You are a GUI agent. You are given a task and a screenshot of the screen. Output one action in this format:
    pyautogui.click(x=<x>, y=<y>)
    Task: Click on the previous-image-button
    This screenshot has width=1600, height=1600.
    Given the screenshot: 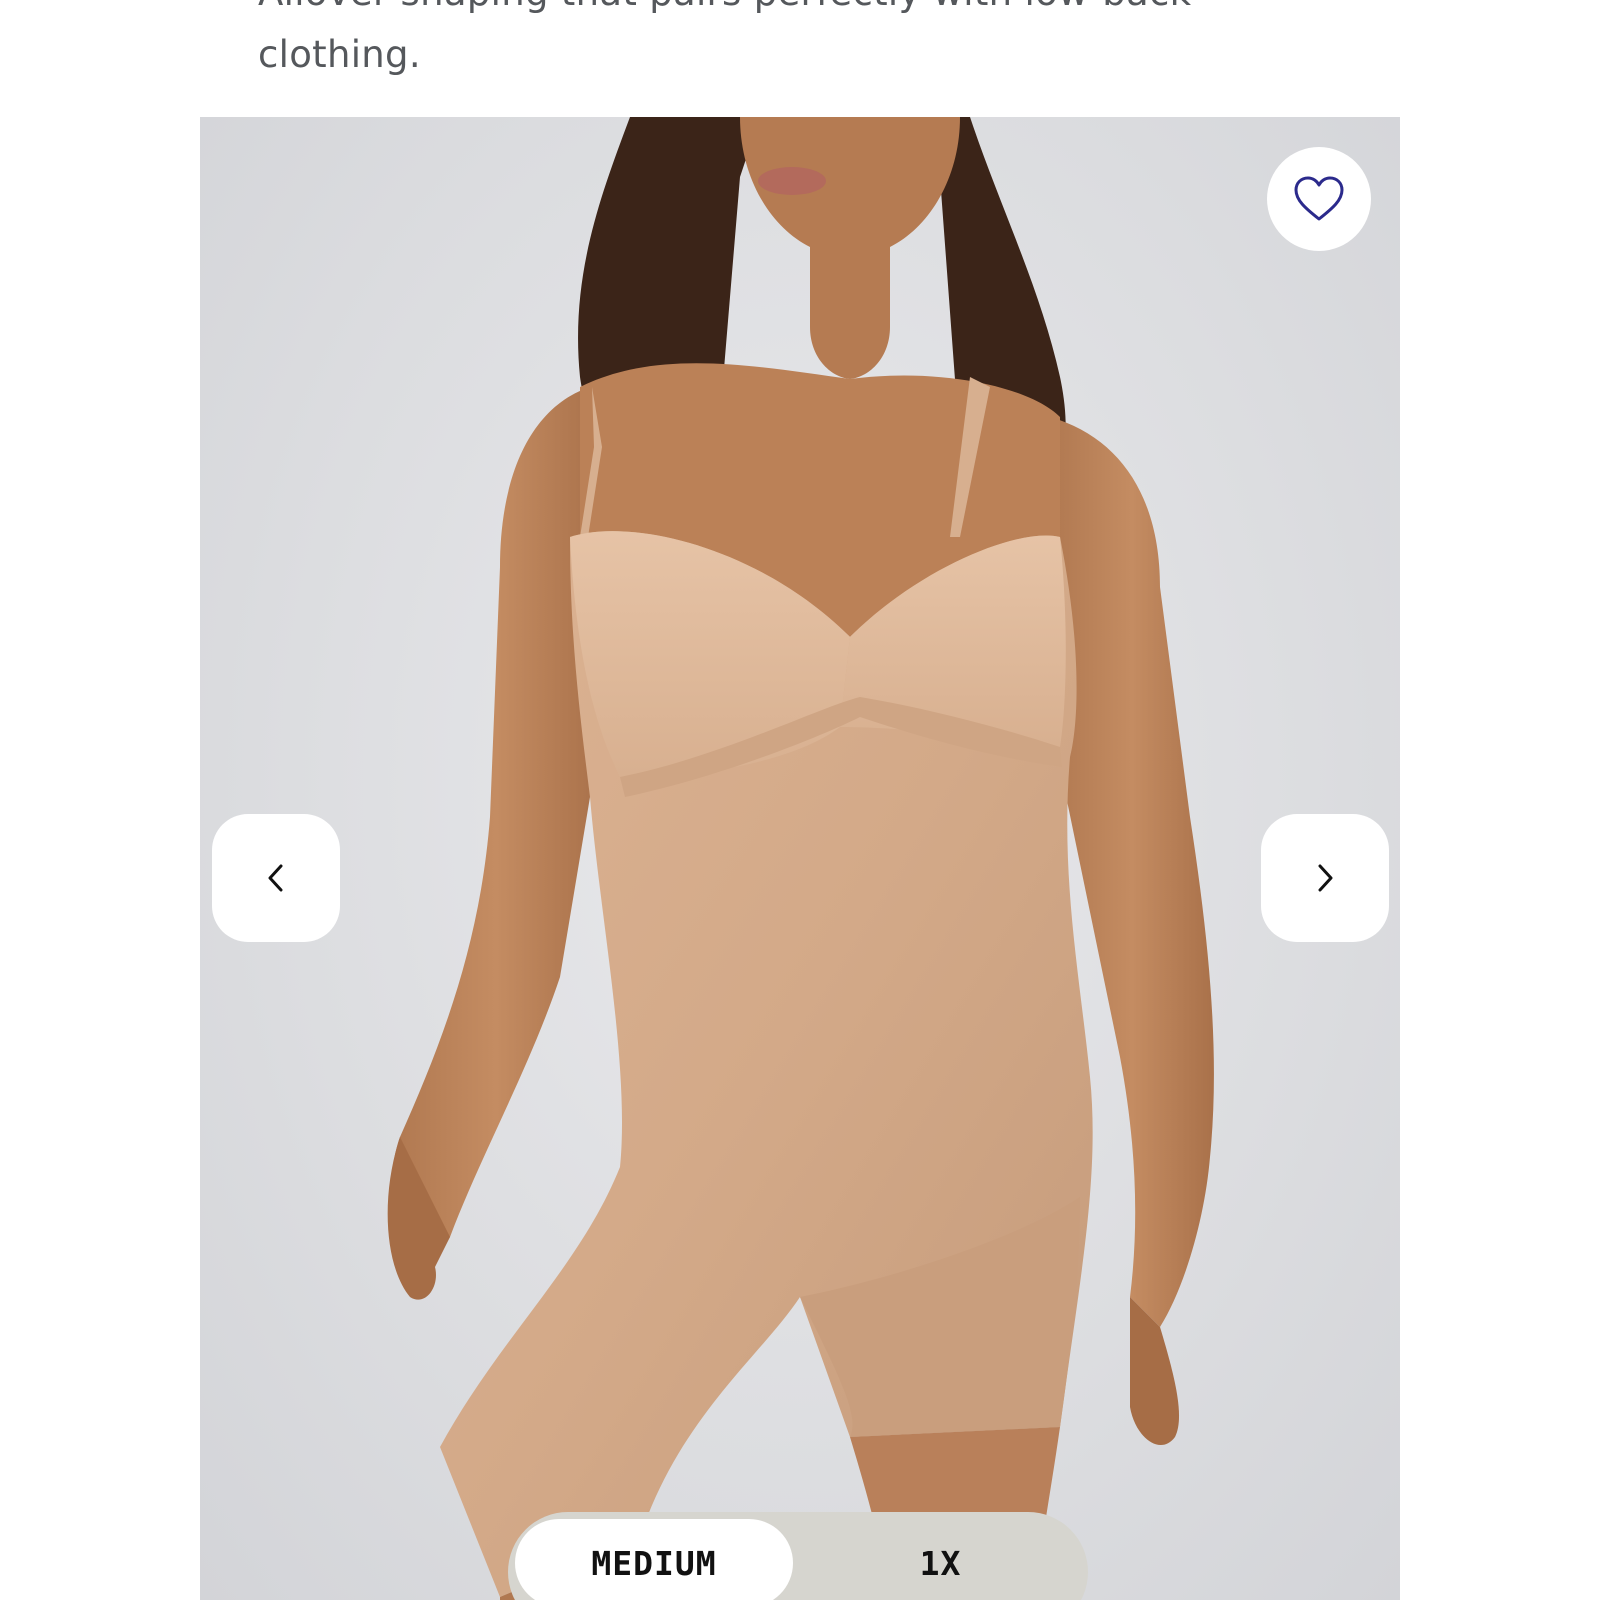 What is the action you would take?
    pyautogui.click(x=276, y=878)
    